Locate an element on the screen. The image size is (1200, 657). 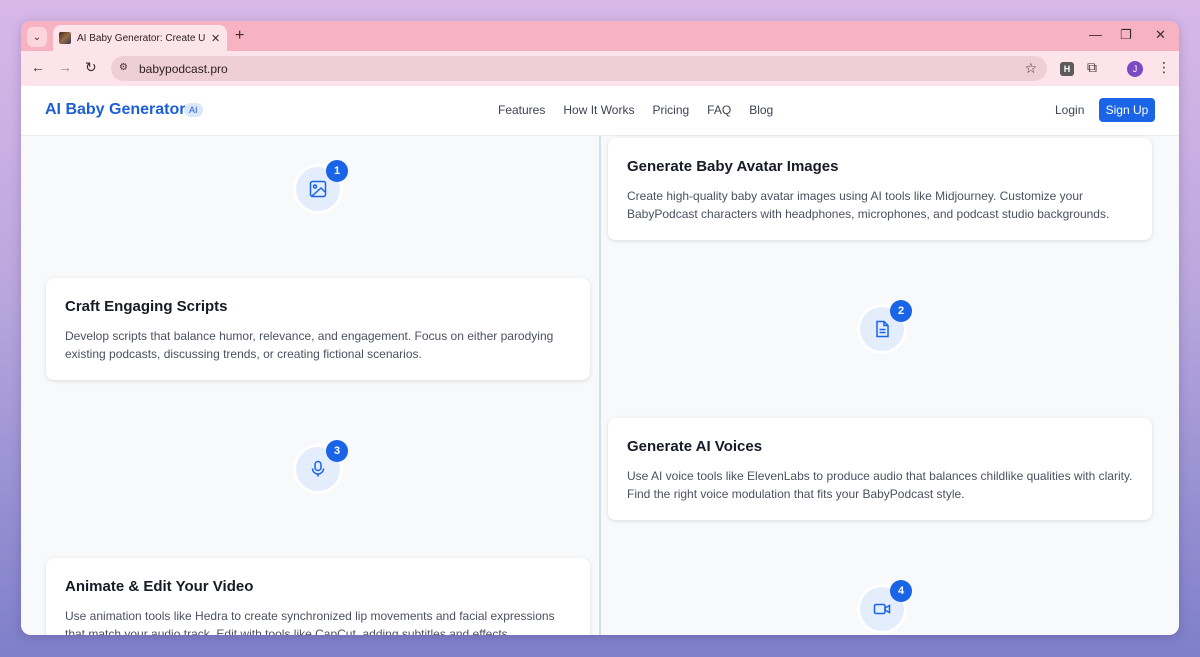
close-tab-icon: ✕ is located at coordinates (215, 38).